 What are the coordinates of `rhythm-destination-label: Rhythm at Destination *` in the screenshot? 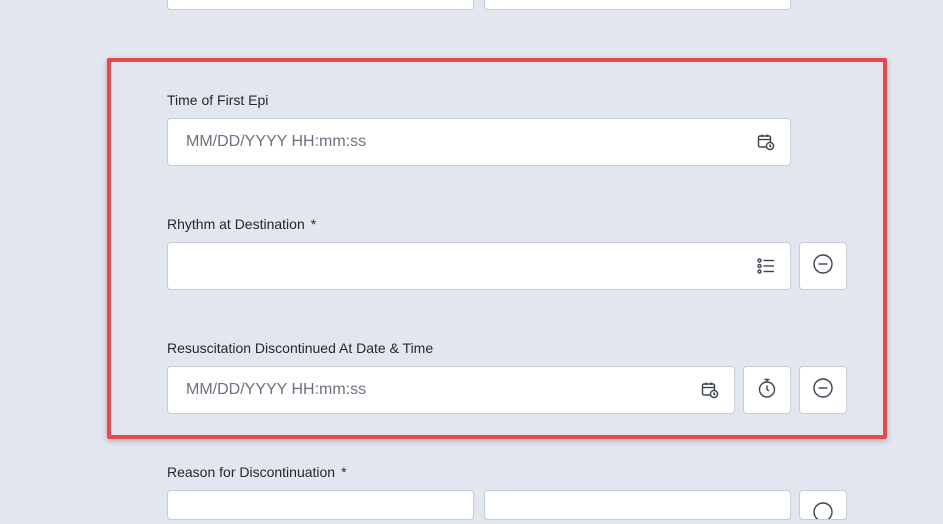 It's located at (241, 224).